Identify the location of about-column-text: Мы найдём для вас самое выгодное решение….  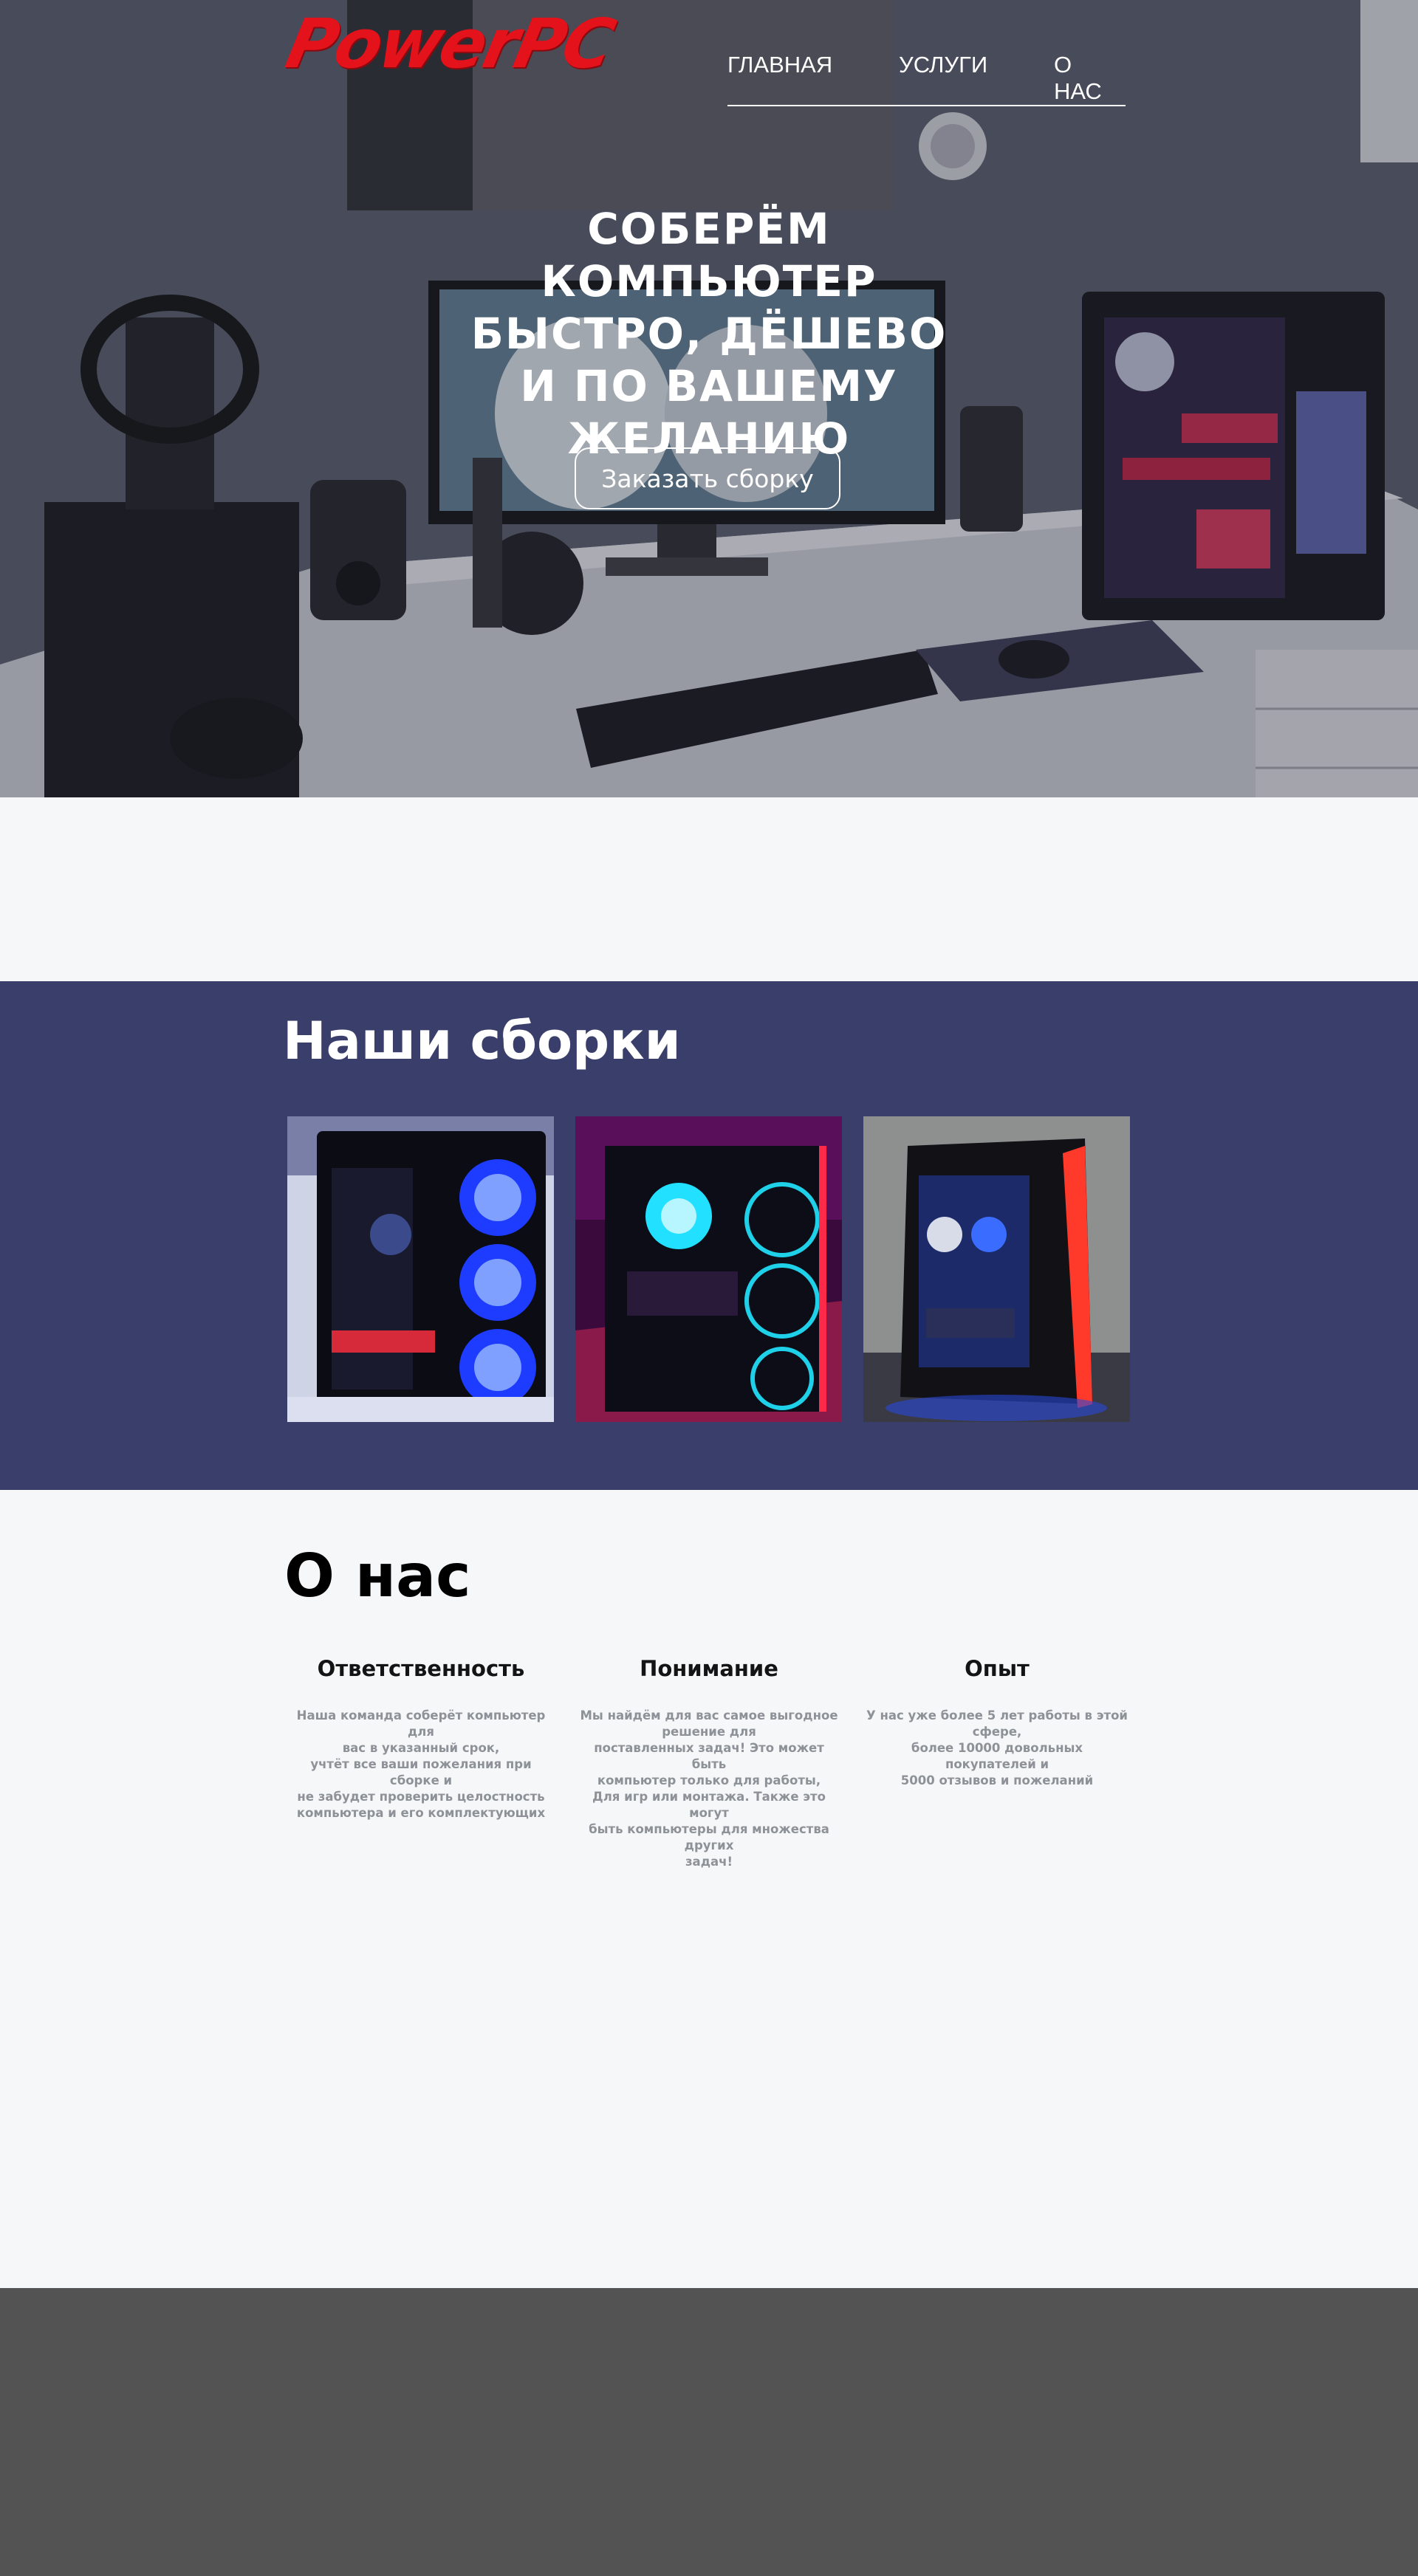
(709, 1788).